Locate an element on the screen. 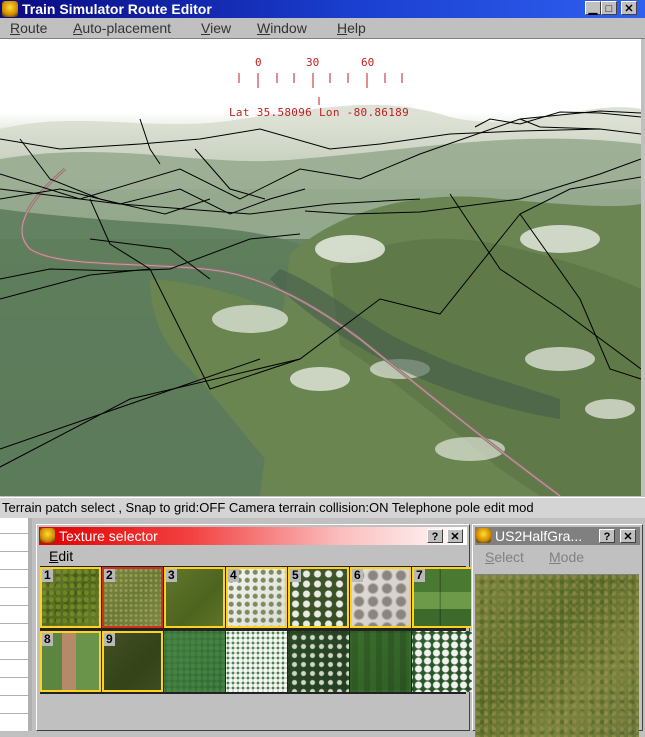 The image size is (645, 737). texture-thumbnail-number: 5 is located at coordinates (295, 575).